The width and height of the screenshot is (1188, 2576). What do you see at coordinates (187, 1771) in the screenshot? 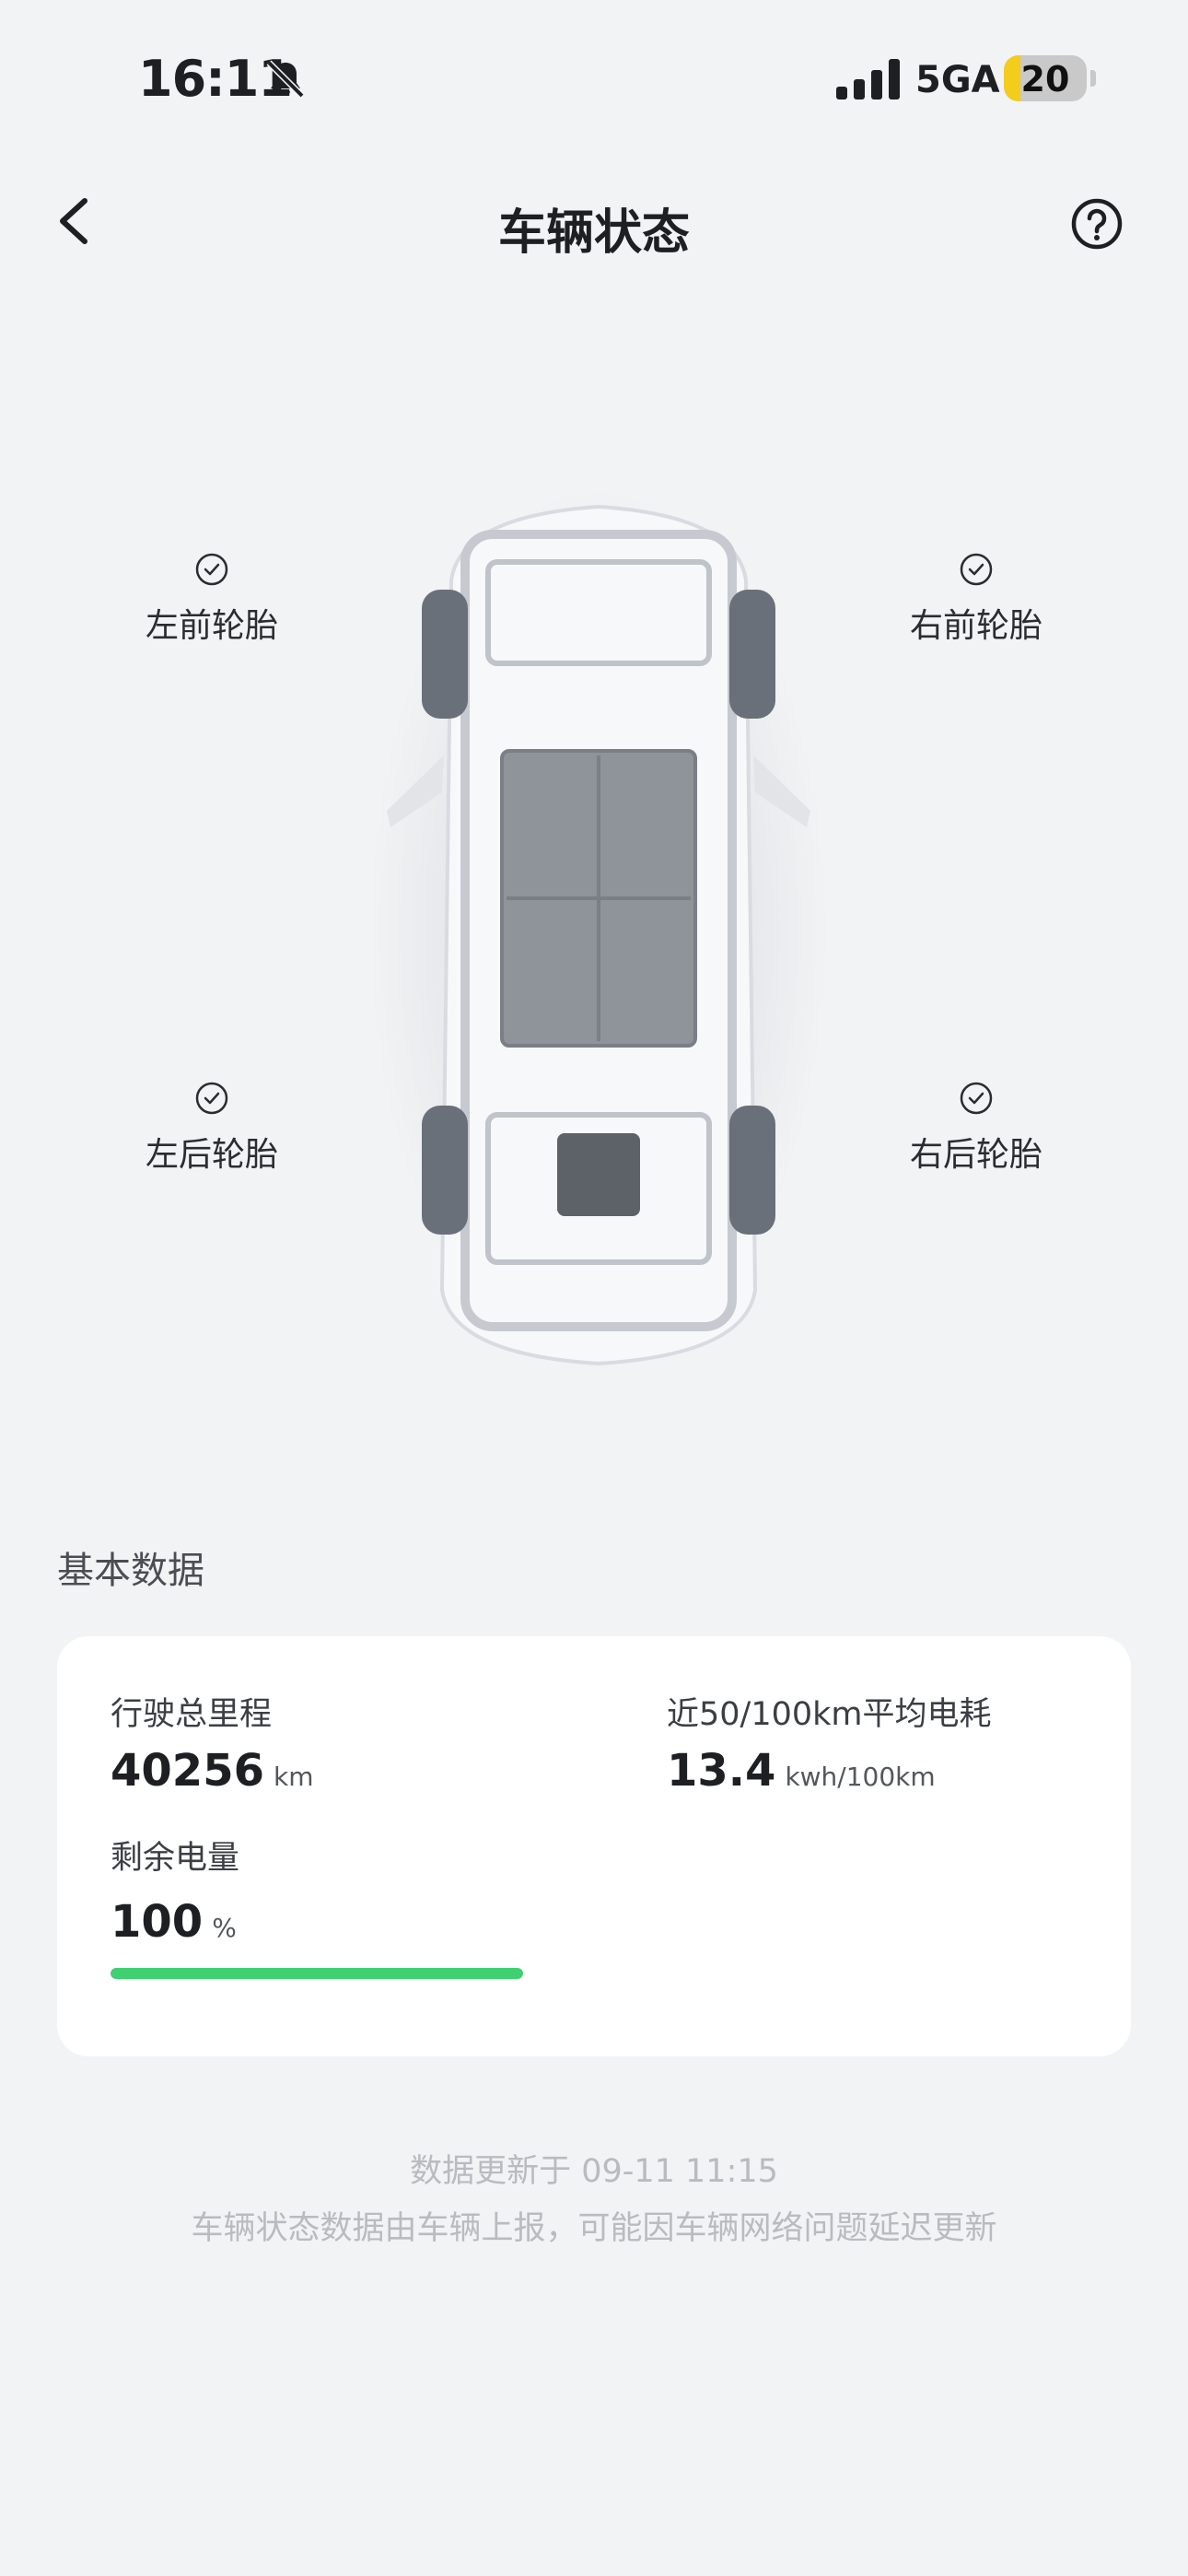
I see `mileage-number: 40256` at bounding box center [187, 1771].